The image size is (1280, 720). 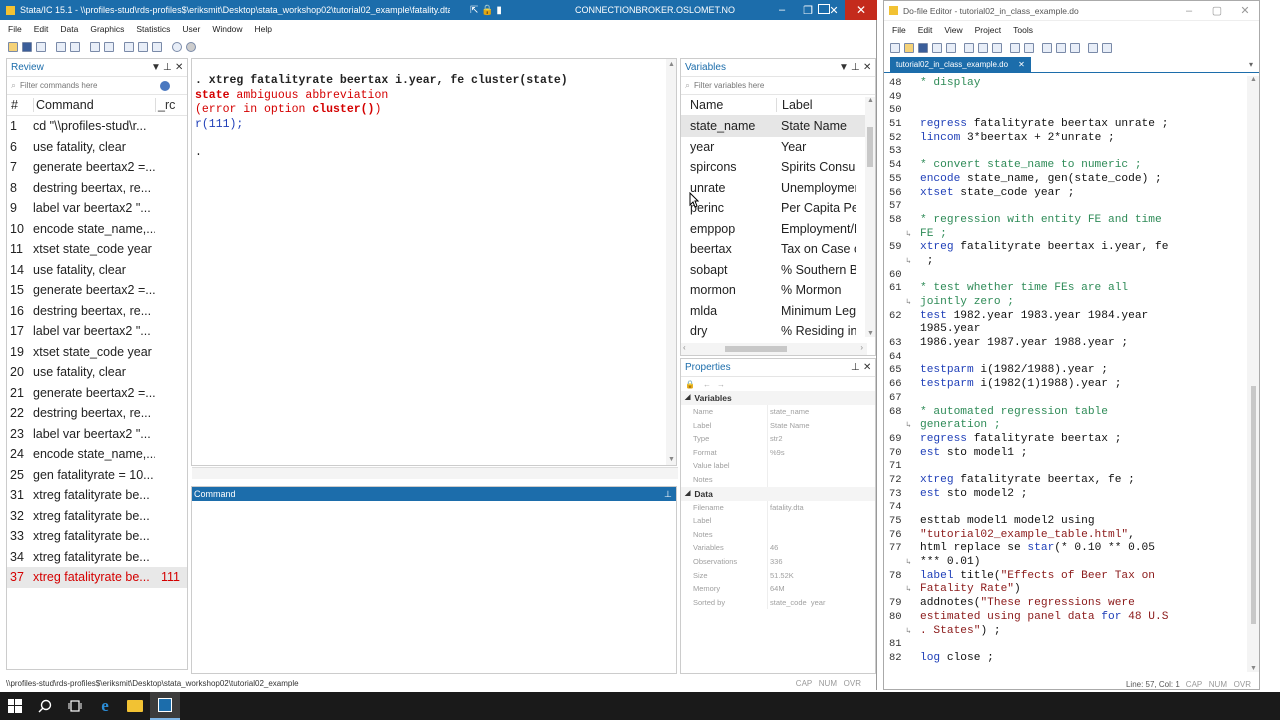 What do you see at coordinates (951, 48) in the screenshot?
I see `find-icon` at bounding box center [951, 48].